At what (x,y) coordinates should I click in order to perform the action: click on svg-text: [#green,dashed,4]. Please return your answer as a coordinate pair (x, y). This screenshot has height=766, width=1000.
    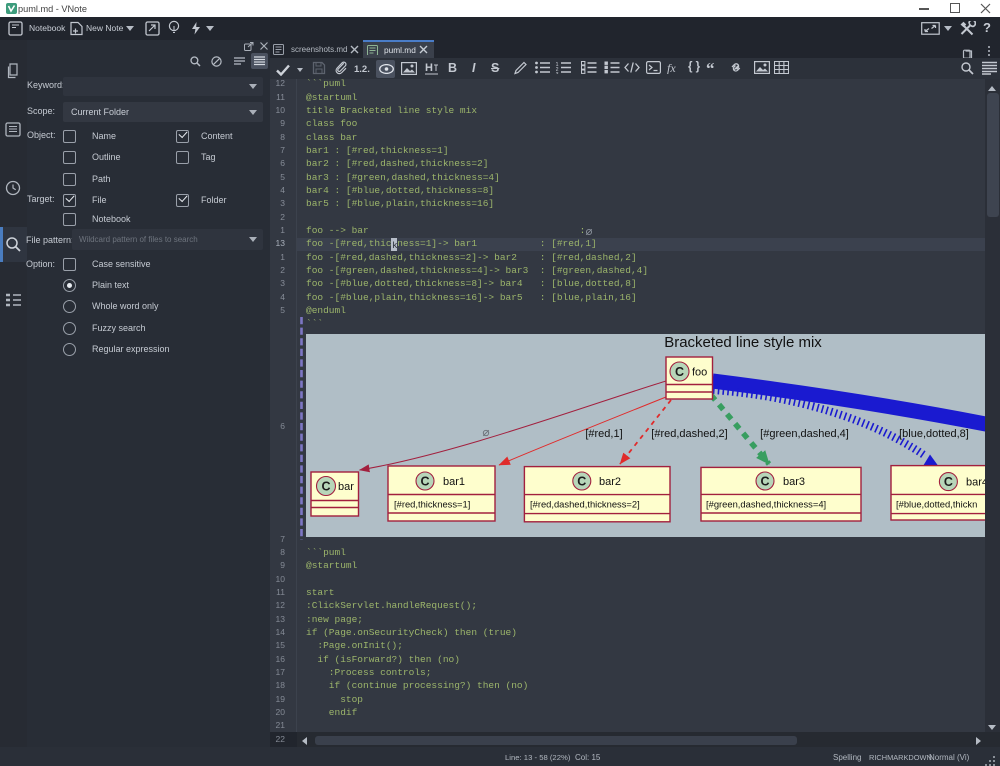
    Looking at the image, I should click on (804, 434).